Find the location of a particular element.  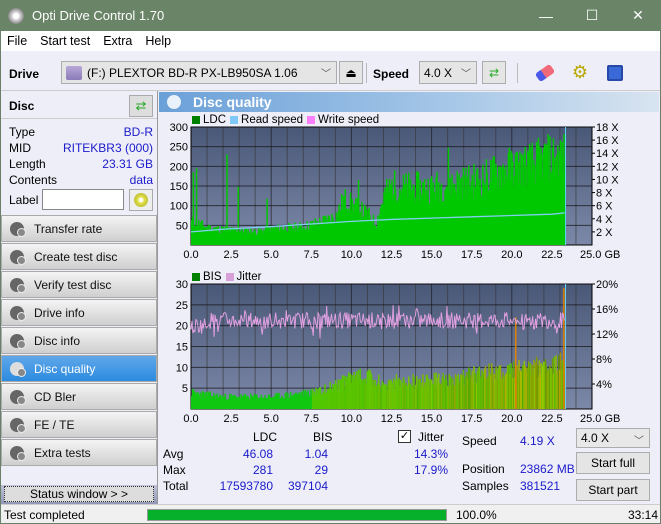

close-button: ✕ is located at coordinates (638, 15).